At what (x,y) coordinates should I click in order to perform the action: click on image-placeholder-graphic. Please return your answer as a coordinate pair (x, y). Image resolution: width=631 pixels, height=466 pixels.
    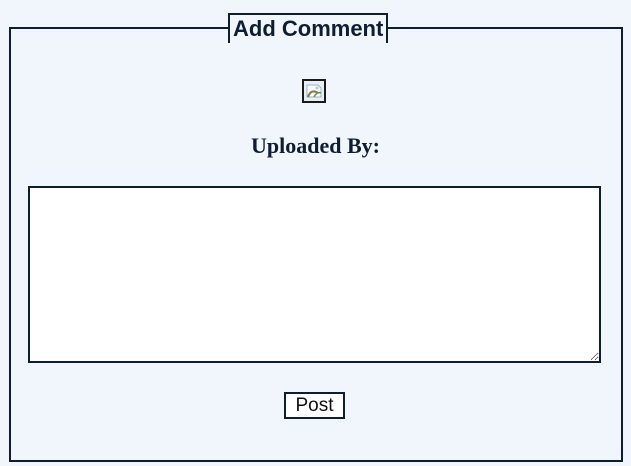
    Looking at the image, I should click on (314, 91).